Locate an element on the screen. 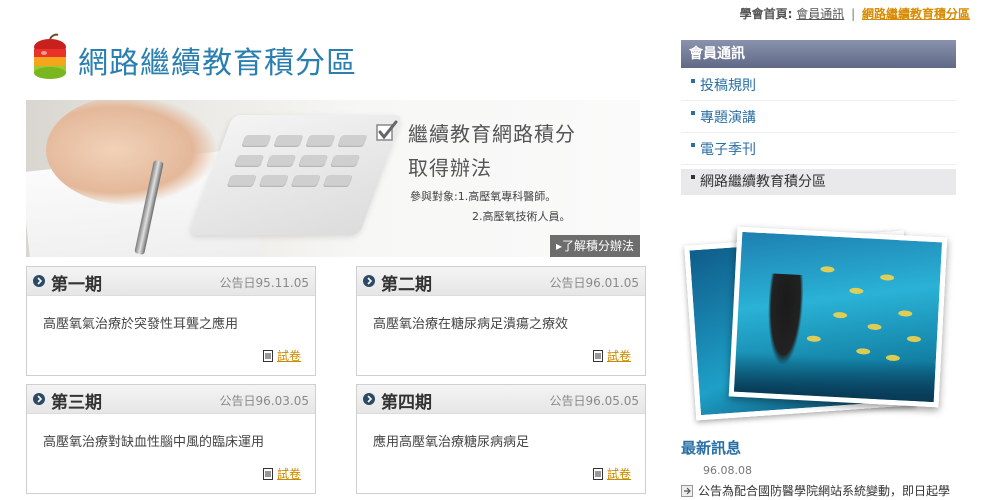 This screenshot has height=500, width=1000. breadcrumb-link-member-news: 會員通訊 is located at coordinates (820, 14).